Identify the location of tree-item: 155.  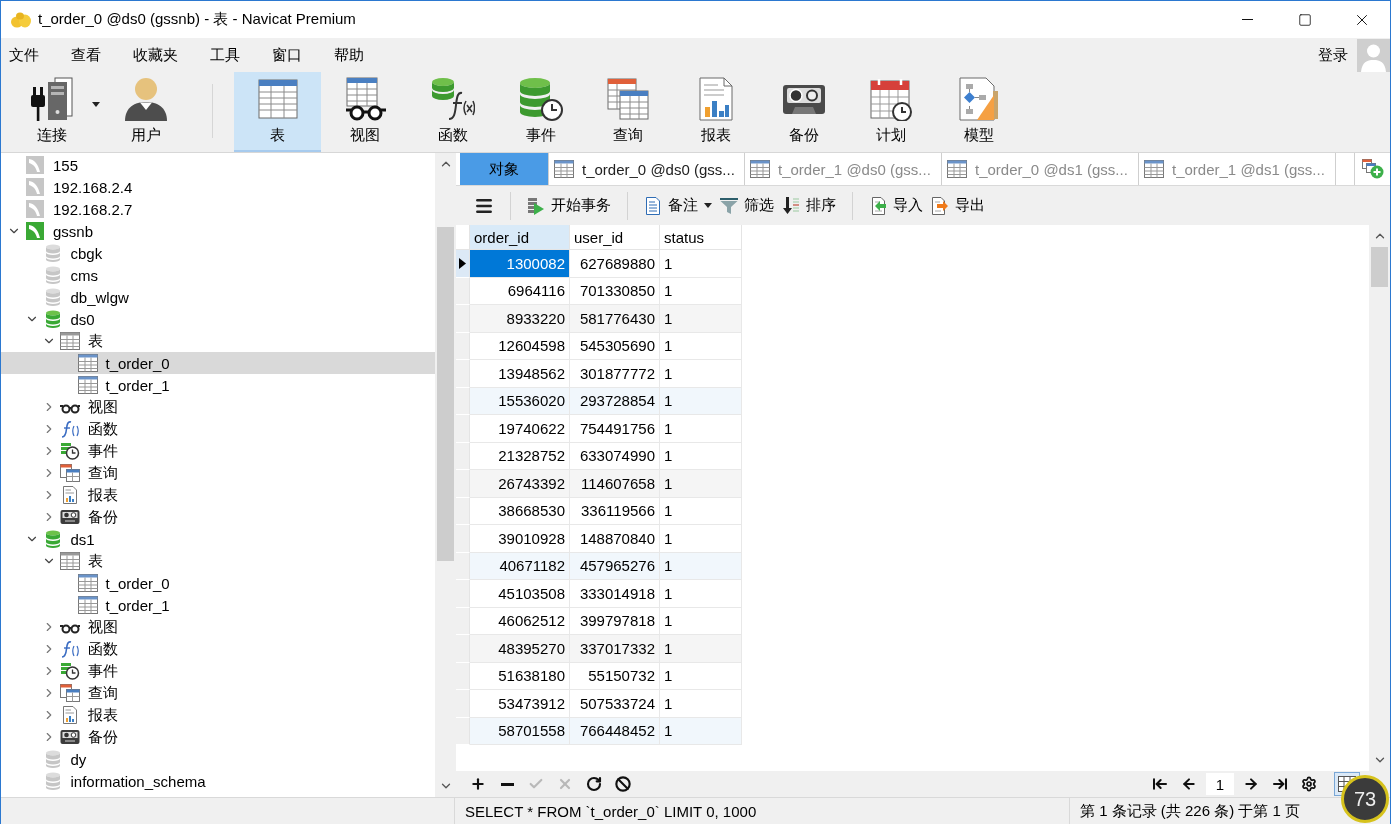
(218, 165).